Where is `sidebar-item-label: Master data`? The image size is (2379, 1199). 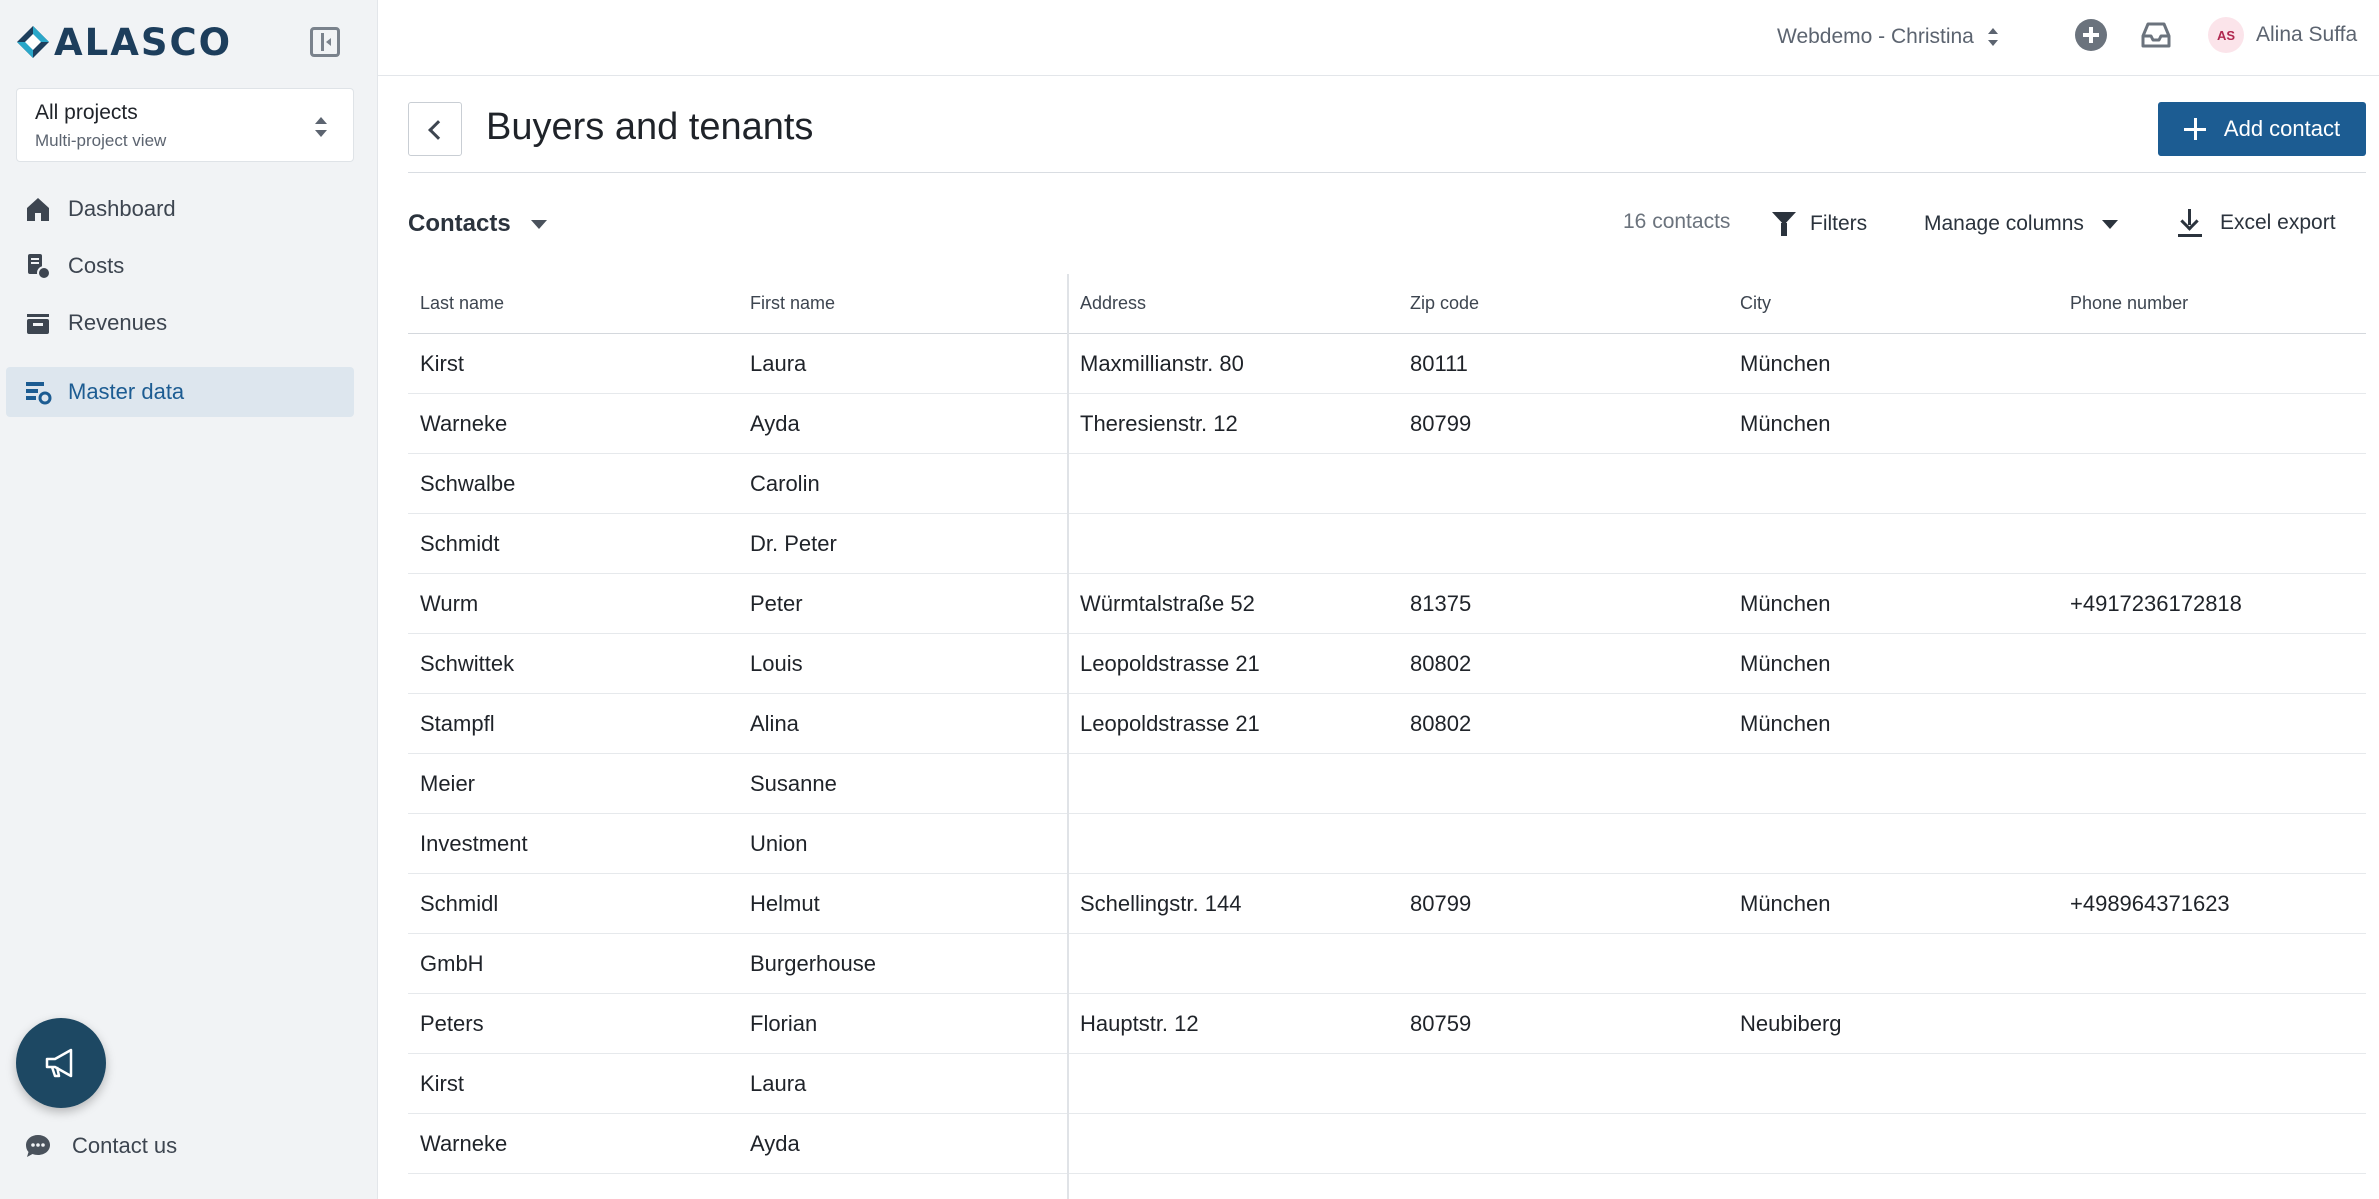
sidebar-item-label: Master data is located at coordinates (126, 391).